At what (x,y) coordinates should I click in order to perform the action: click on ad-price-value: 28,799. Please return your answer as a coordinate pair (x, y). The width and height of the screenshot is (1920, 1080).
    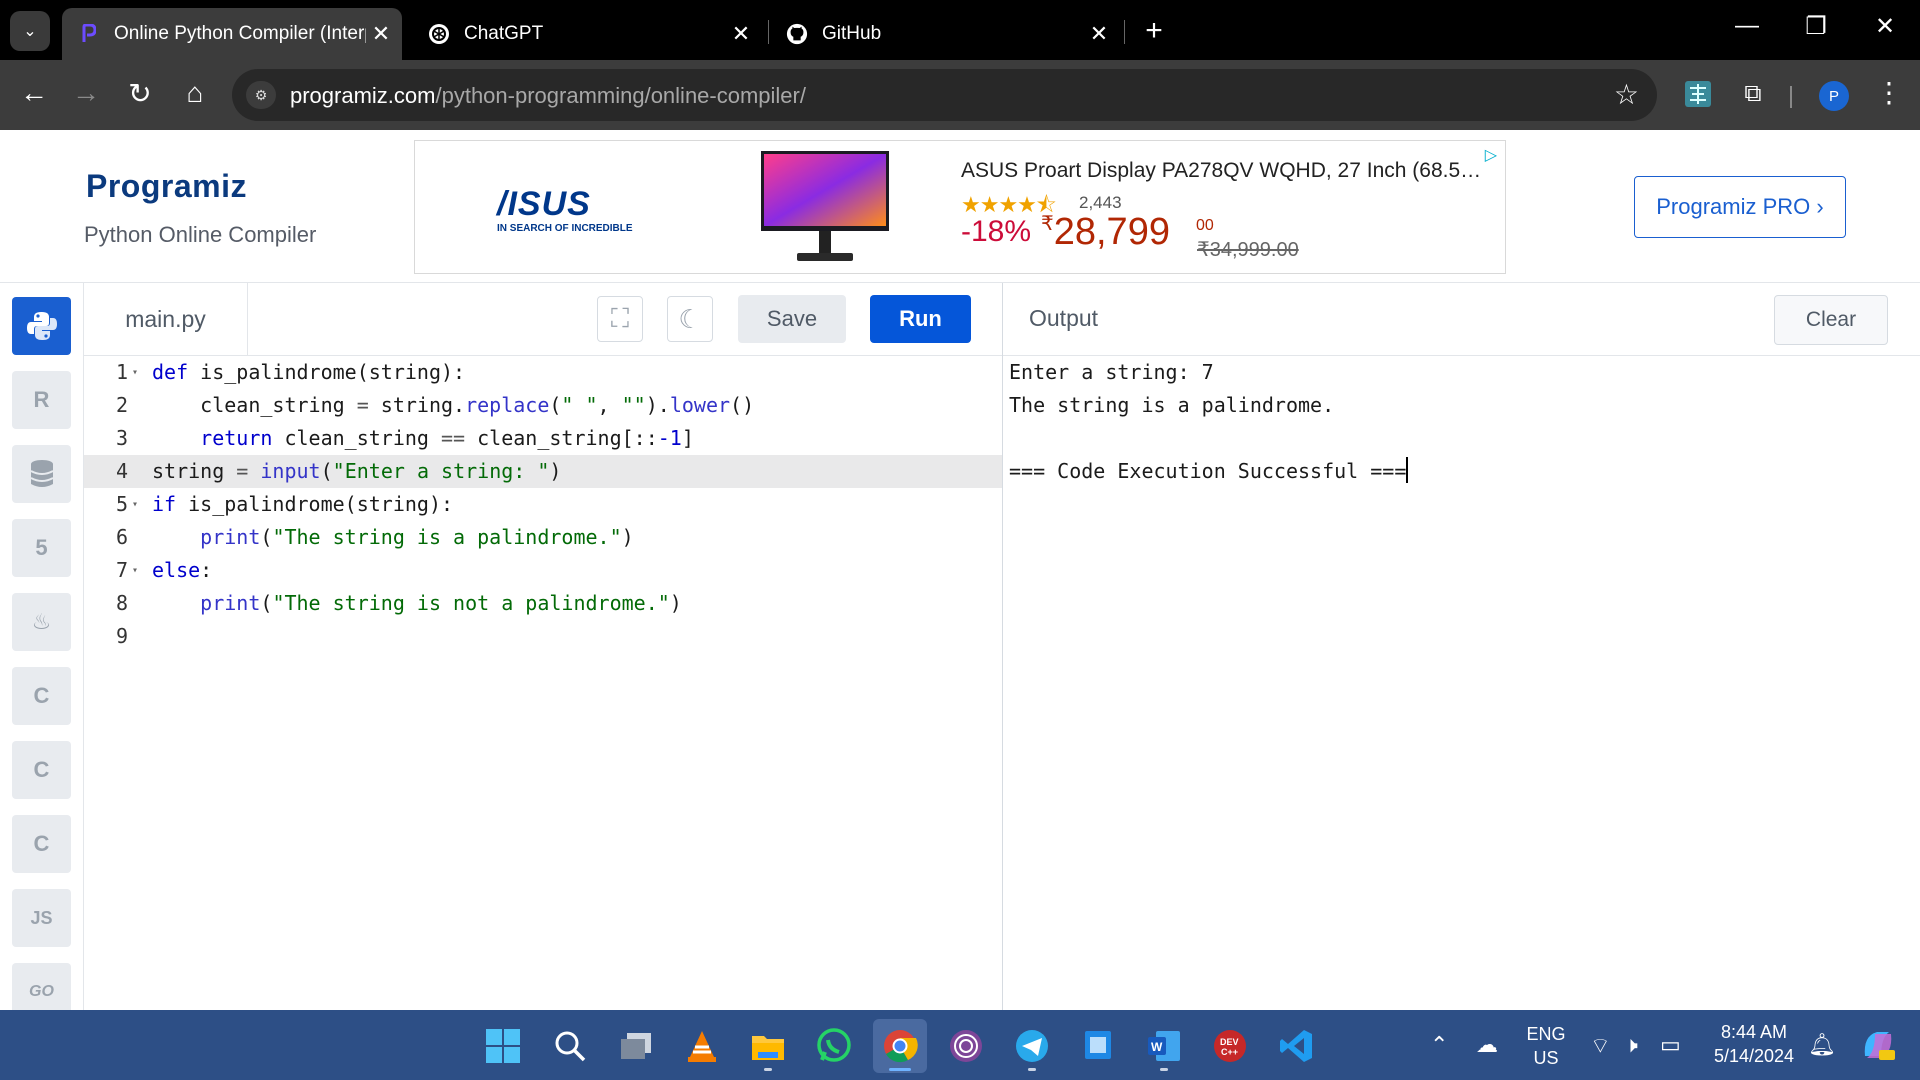
    Looking at the image, I should click on (1111, 232).